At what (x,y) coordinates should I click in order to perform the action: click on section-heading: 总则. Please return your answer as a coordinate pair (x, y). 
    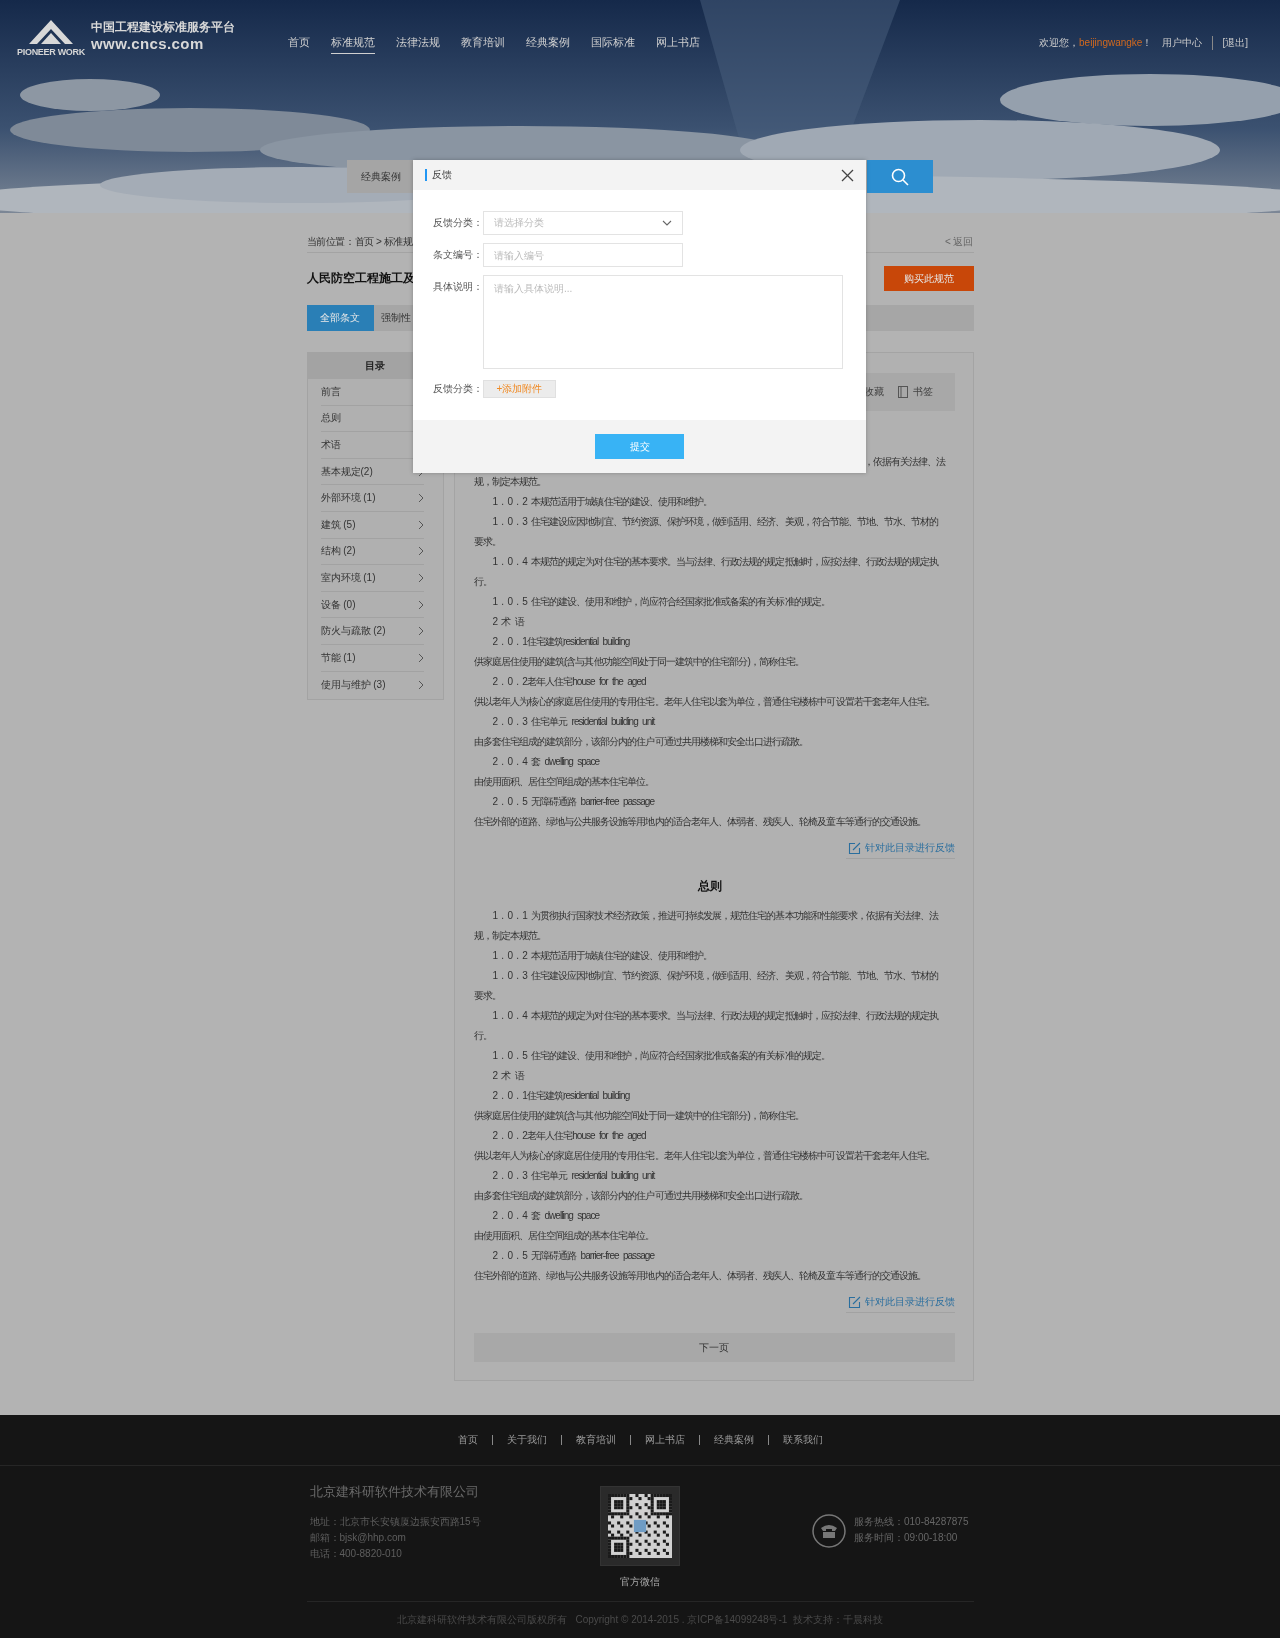
    Looking at the image, I should click on (709, 886).